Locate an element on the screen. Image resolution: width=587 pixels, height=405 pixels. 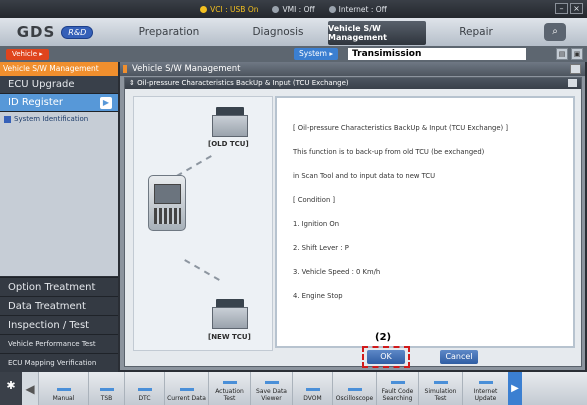
toolbar-fault-code-searching: Fault Code Searching is located at coordinates (397, 388).